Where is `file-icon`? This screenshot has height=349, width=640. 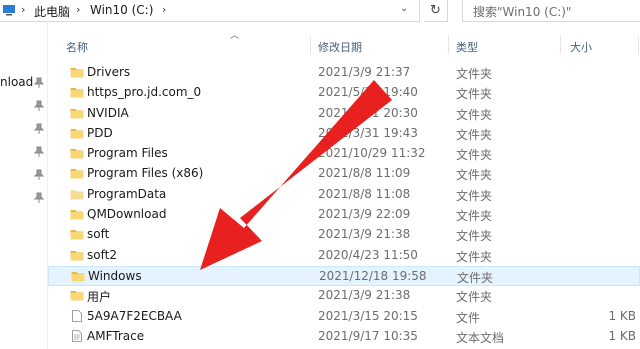 file-icon is located at coordinates (77, 315).